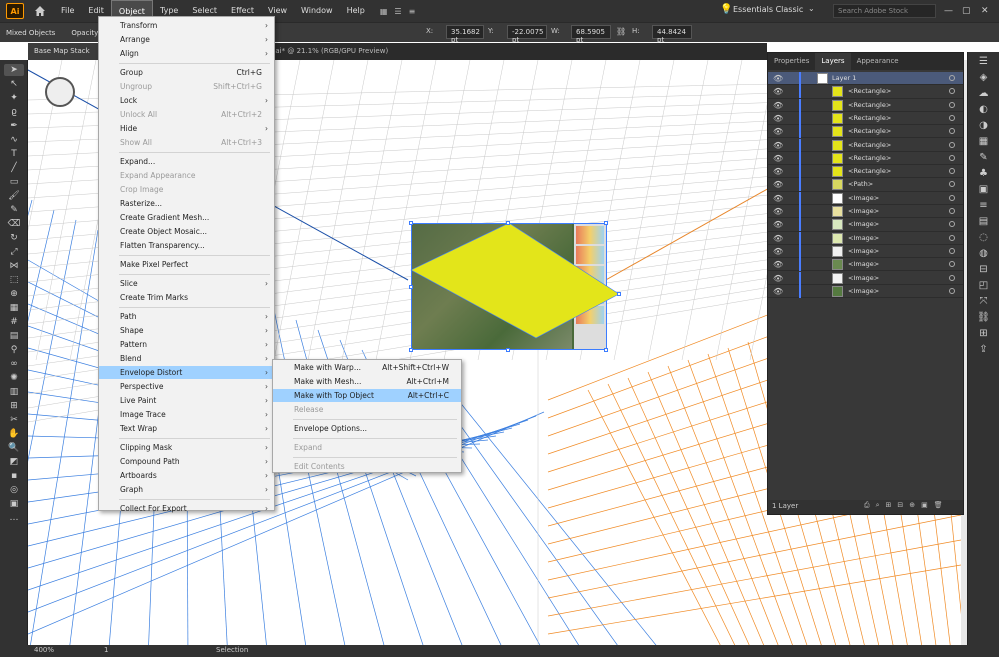 The image size is (999, 657). I want to click on rotate-tool-icon: ↻, so click(14, 238).